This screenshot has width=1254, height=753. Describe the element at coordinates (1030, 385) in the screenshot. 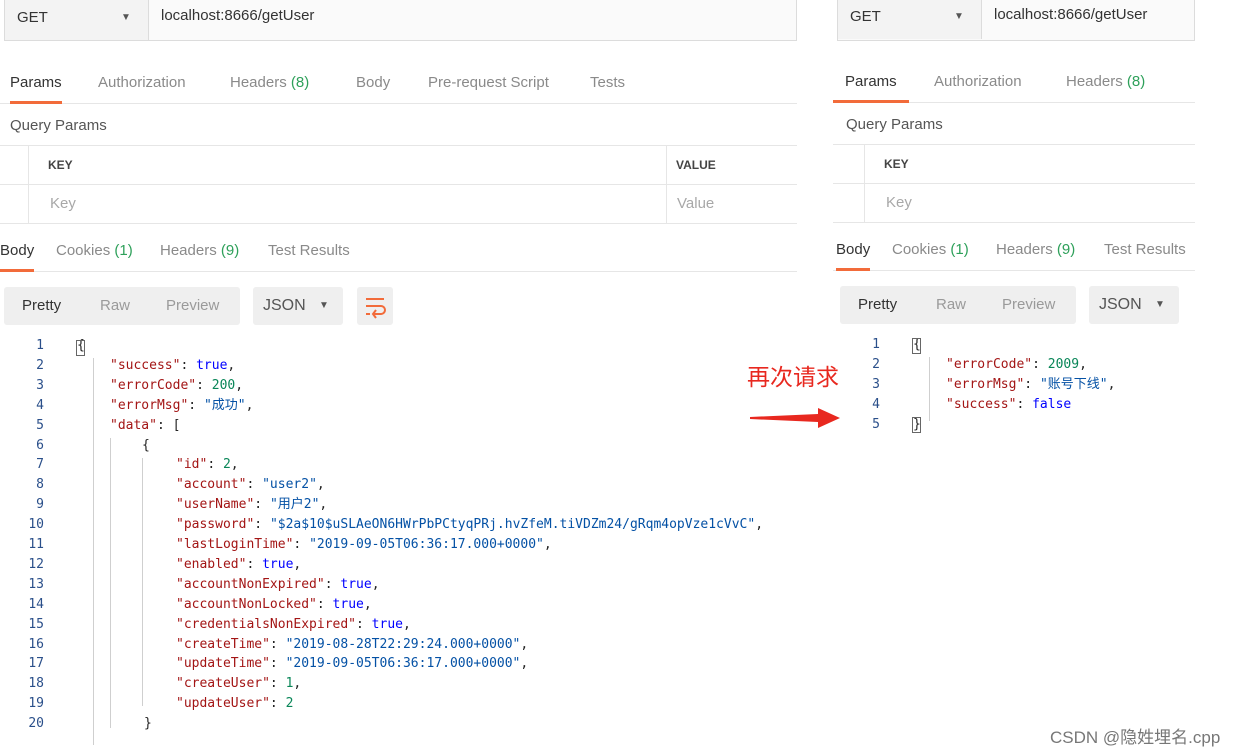

I see `code-text: "errorMsg": "账号下线",` at that location.